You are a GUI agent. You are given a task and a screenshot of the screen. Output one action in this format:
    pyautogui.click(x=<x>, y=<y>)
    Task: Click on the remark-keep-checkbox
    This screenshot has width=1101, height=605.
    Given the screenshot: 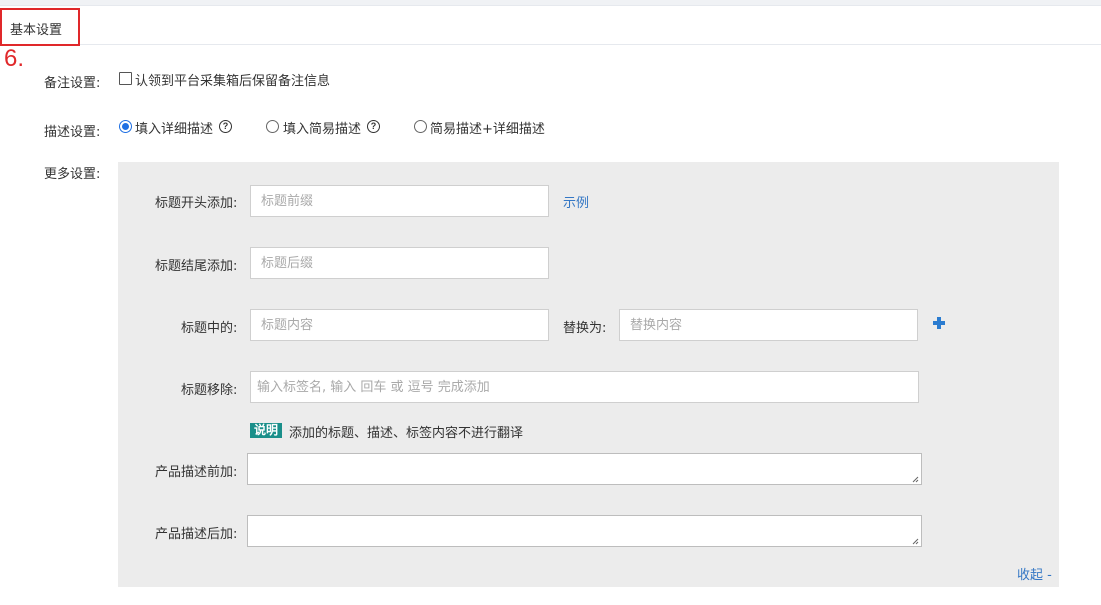 What is the action you would take?
    pyautogui.click(x=125, y=78)
    